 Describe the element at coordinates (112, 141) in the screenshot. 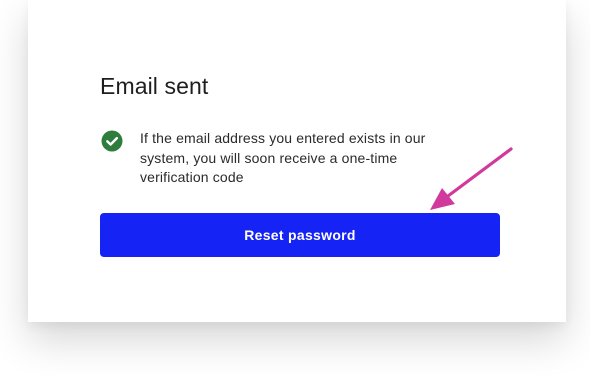

I see `check-circle-icon` at that location.